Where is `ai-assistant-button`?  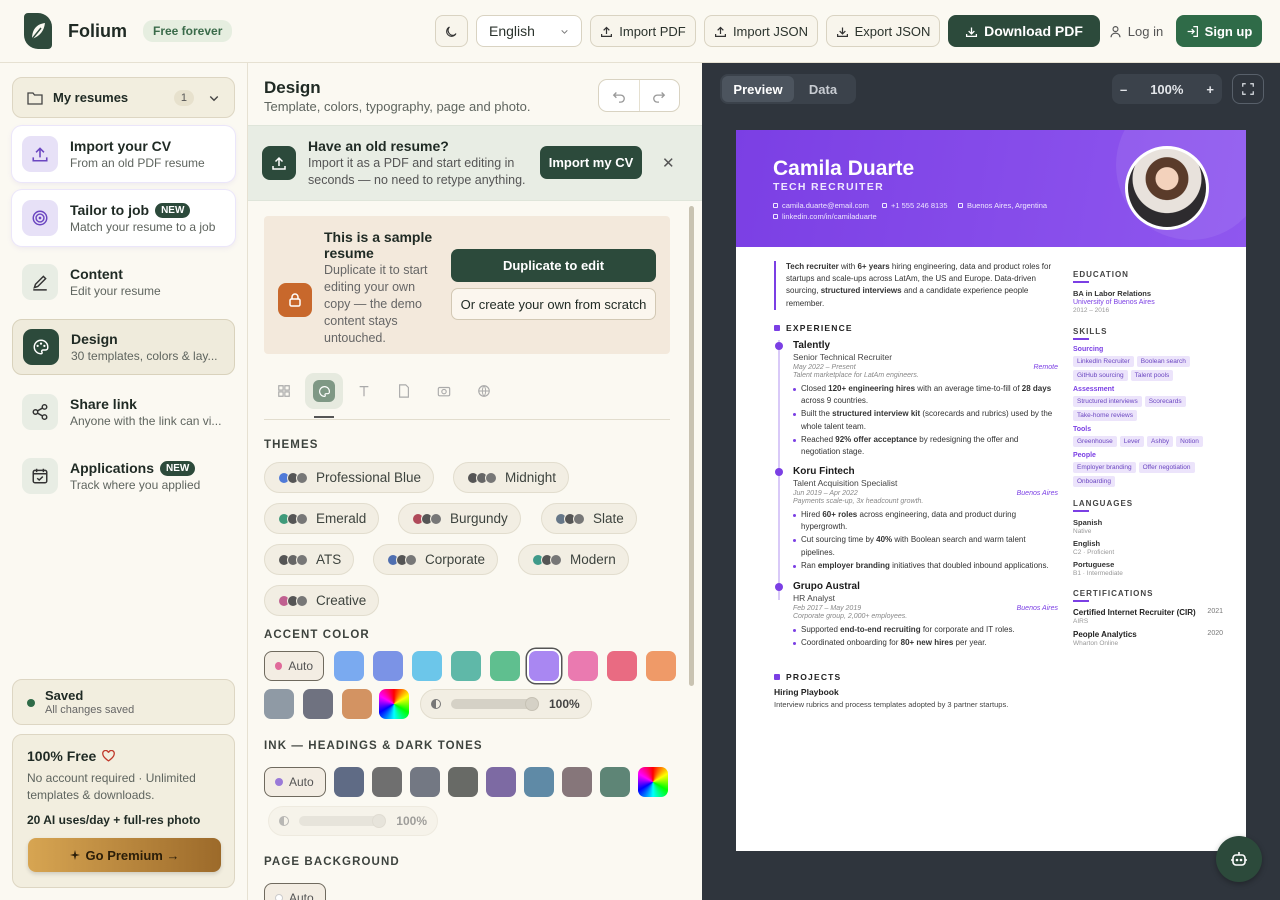
ai-assistant-button is located at coordinates (1239, 859).